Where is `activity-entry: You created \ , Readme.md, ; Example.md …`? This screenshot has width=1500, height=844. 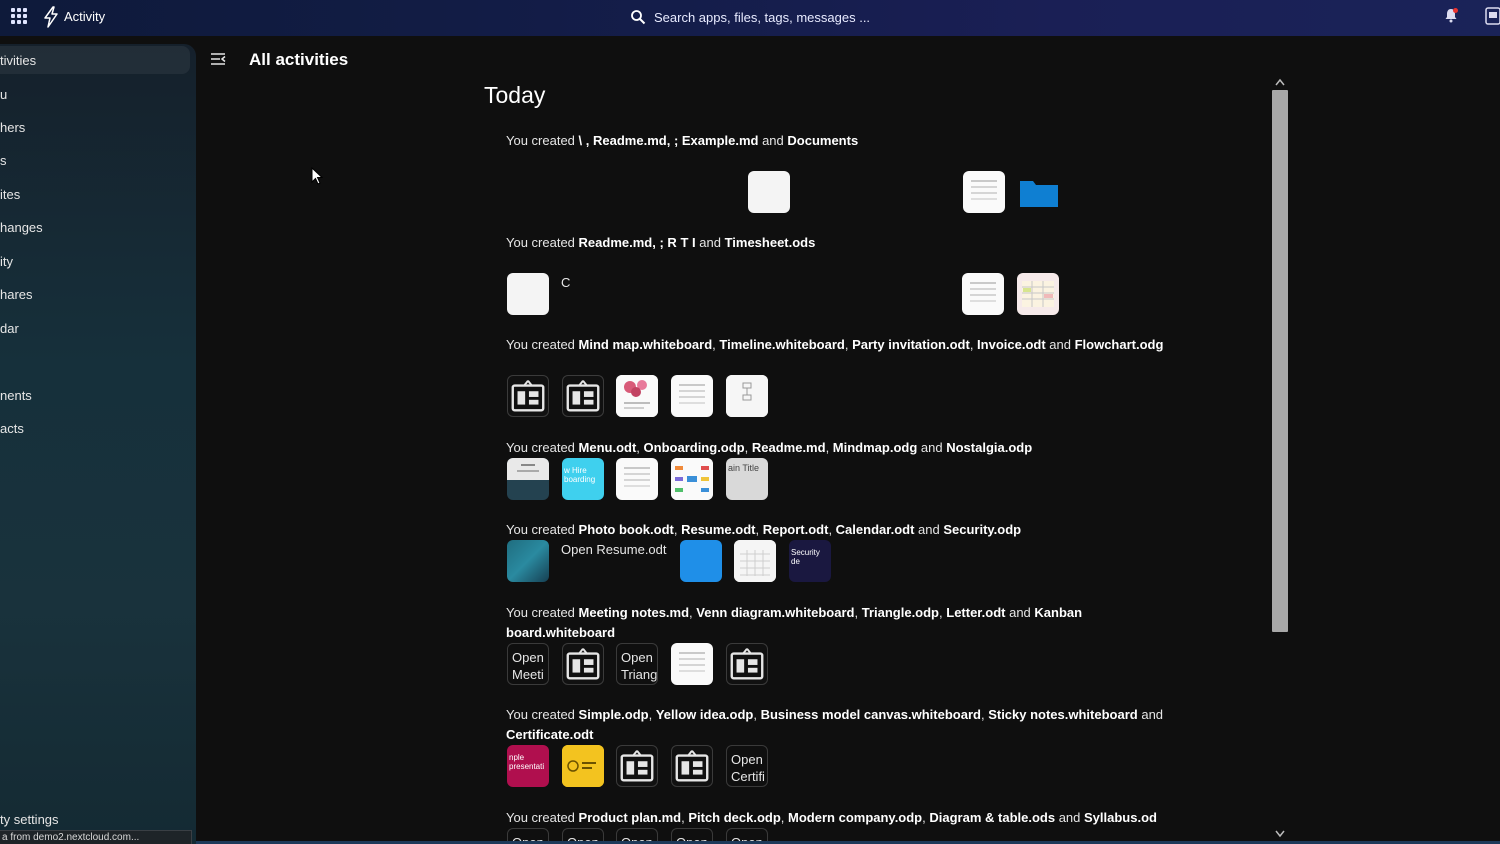 activity-entry: You created \ , Readme.md, ; Example.md … is located at coordinates (682, 140).